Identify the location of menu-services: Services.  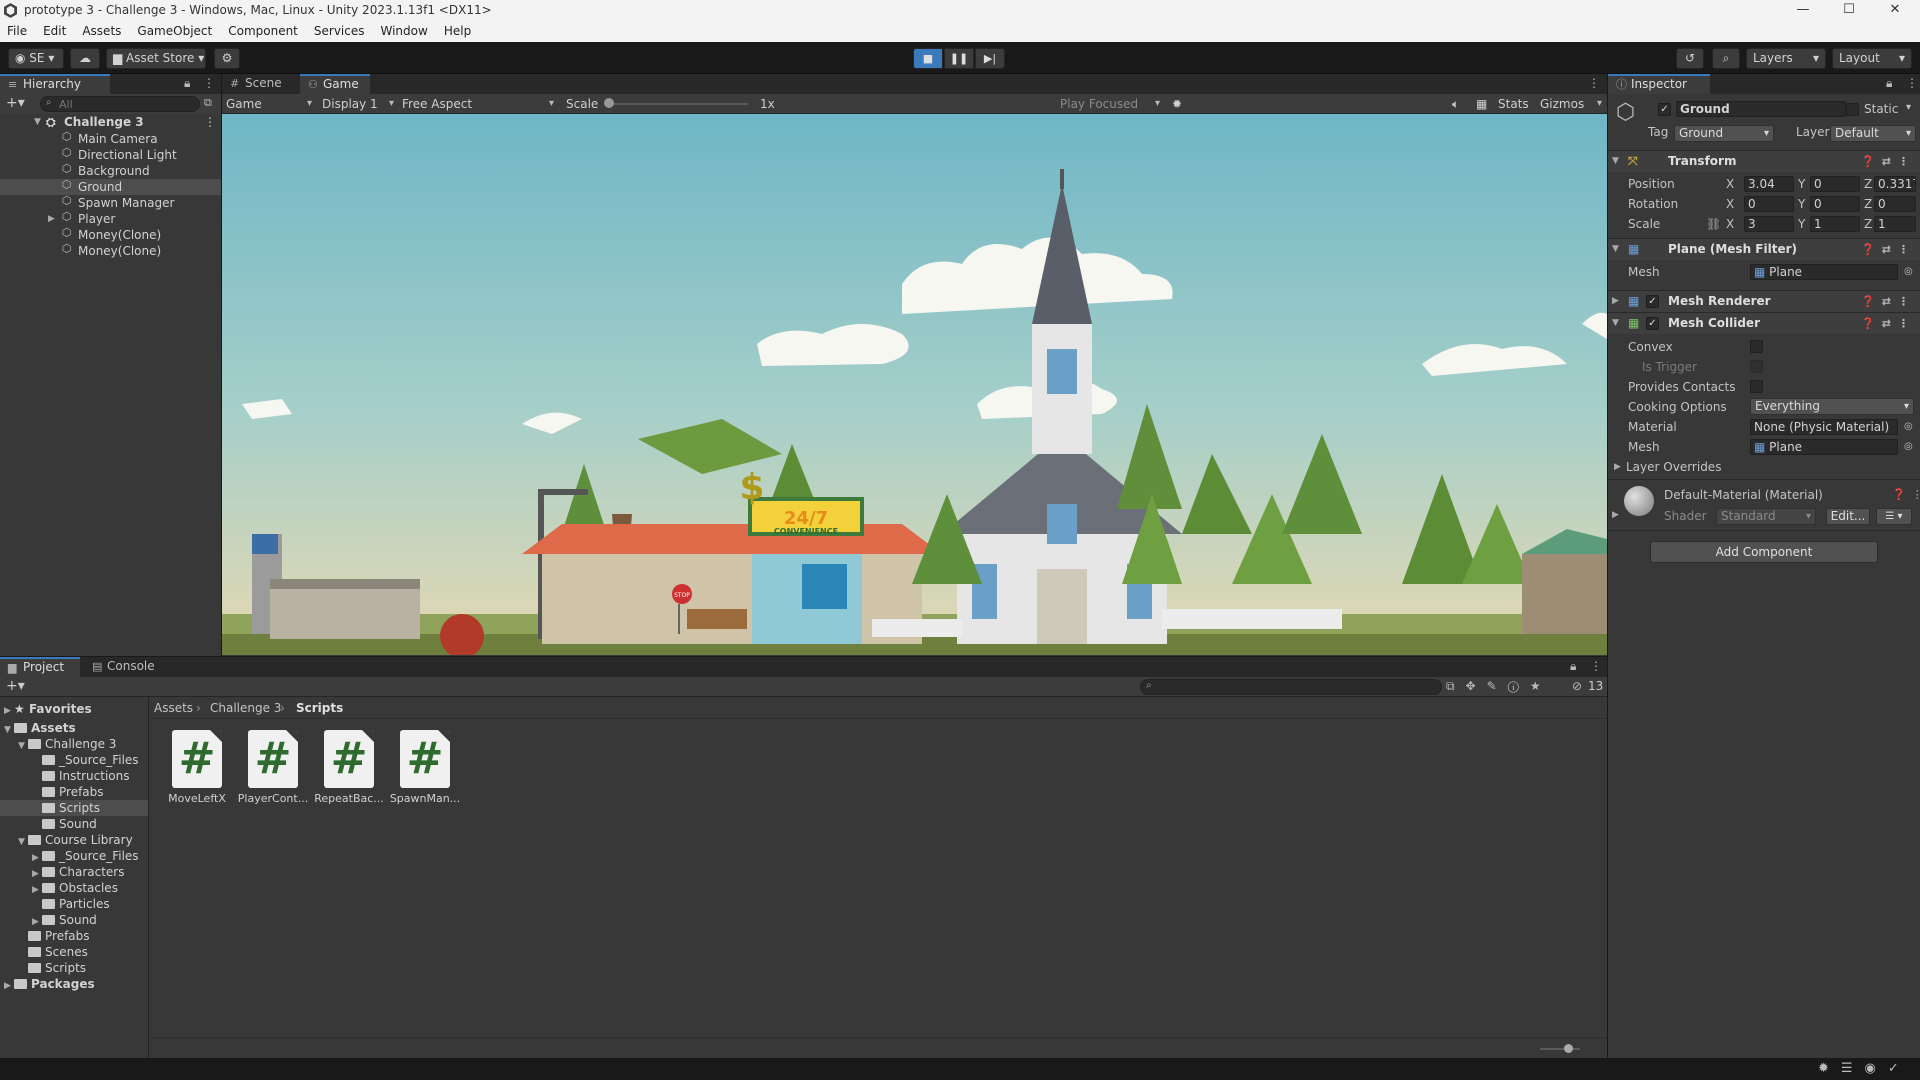
(339, 32).